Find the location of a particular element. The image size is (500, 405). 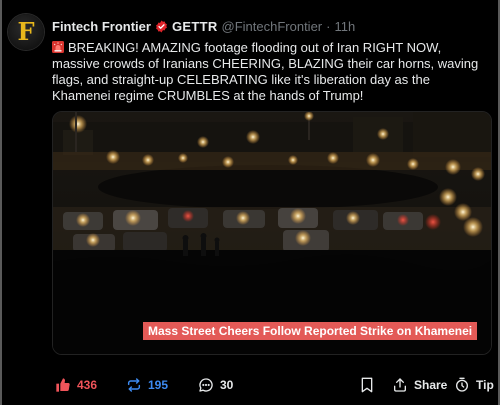

avatar: F is located at coordinates (26, 32).